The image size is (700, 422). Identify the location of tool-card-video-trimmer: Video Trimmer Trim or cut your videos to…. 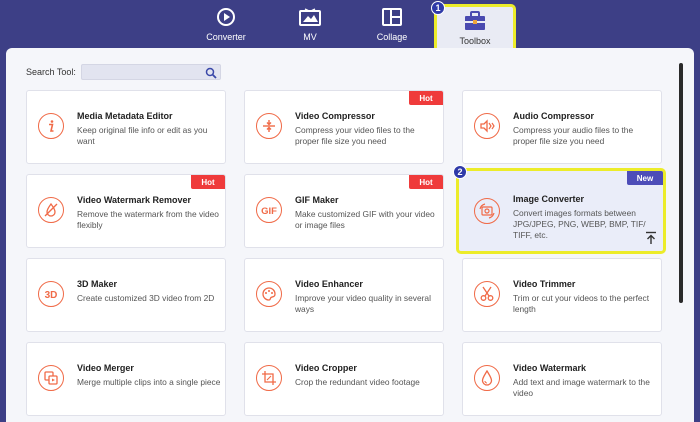
(562, 295).